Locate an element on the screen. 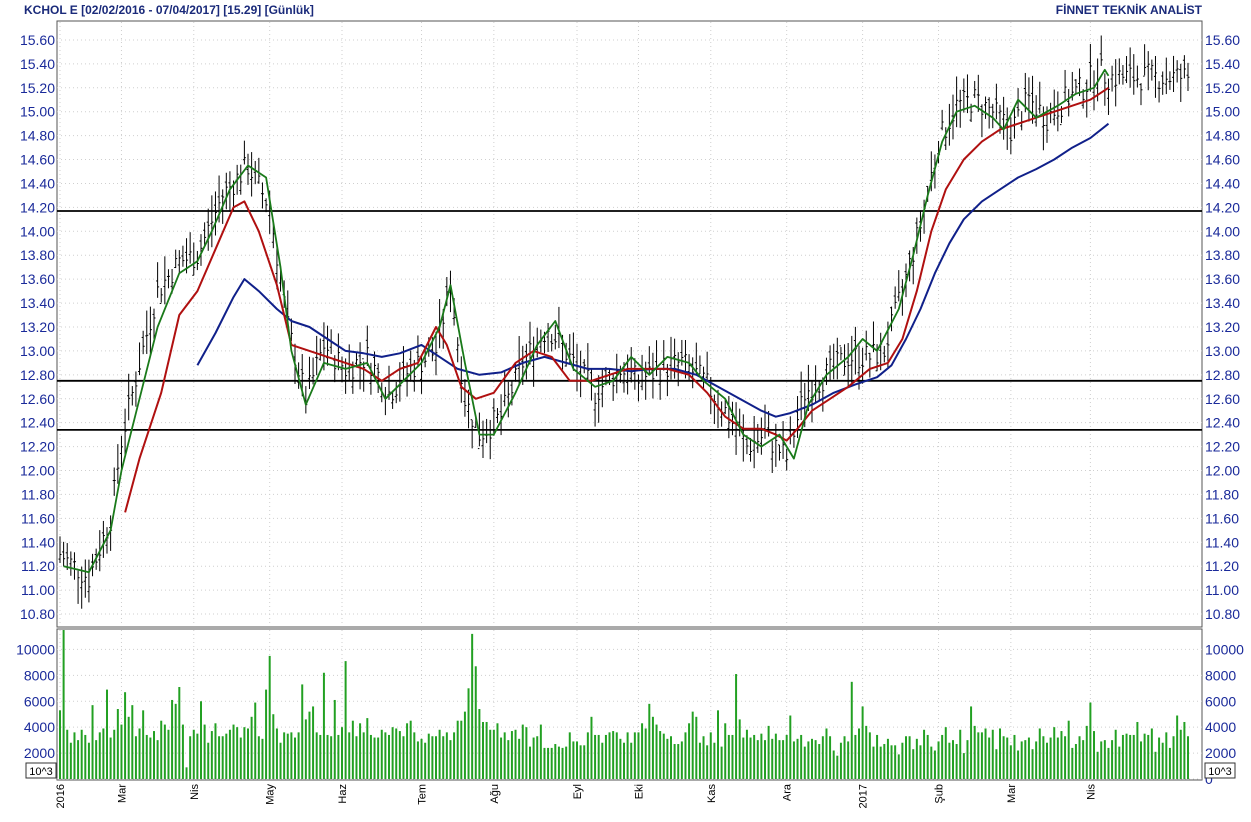 The height and width of the screenshot is (822, 1251). price-tick-label-right: 14.60 is located at coordinates (1222, 160).